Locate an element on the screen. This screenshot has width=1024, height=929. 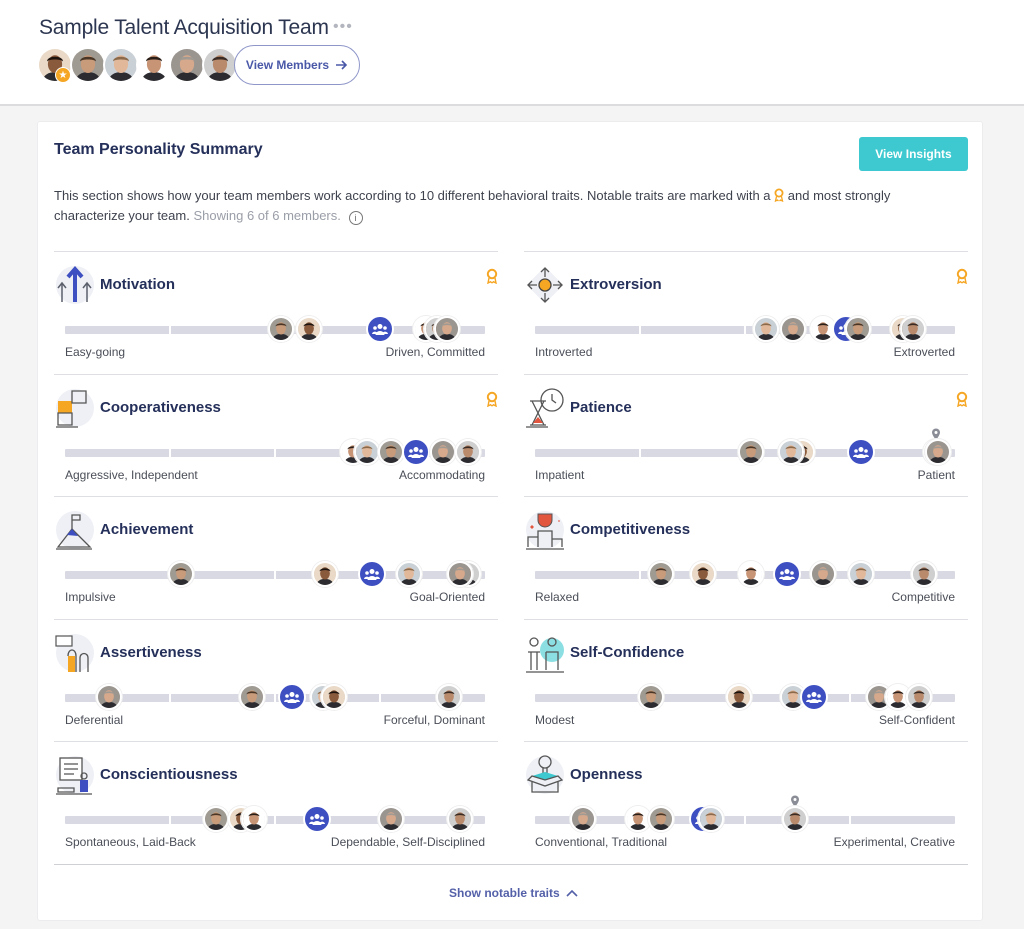
scale-label-left: Impulsive is located at coordinates (90, 597).